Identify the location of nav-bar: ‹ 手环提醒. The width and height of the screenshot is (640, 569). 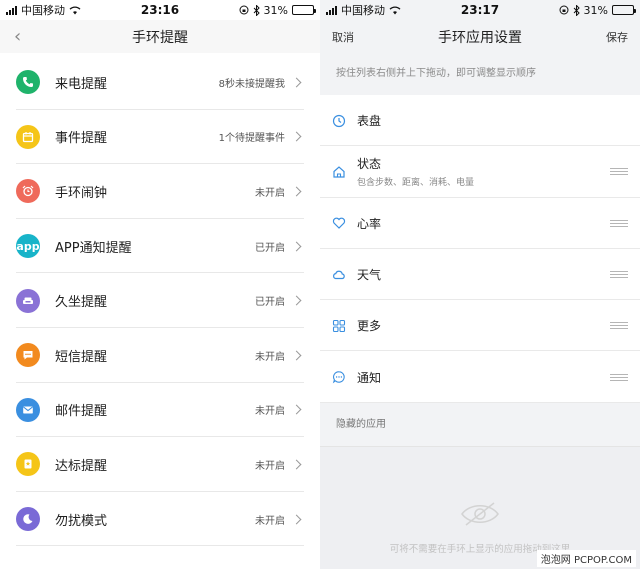
(160, 36).